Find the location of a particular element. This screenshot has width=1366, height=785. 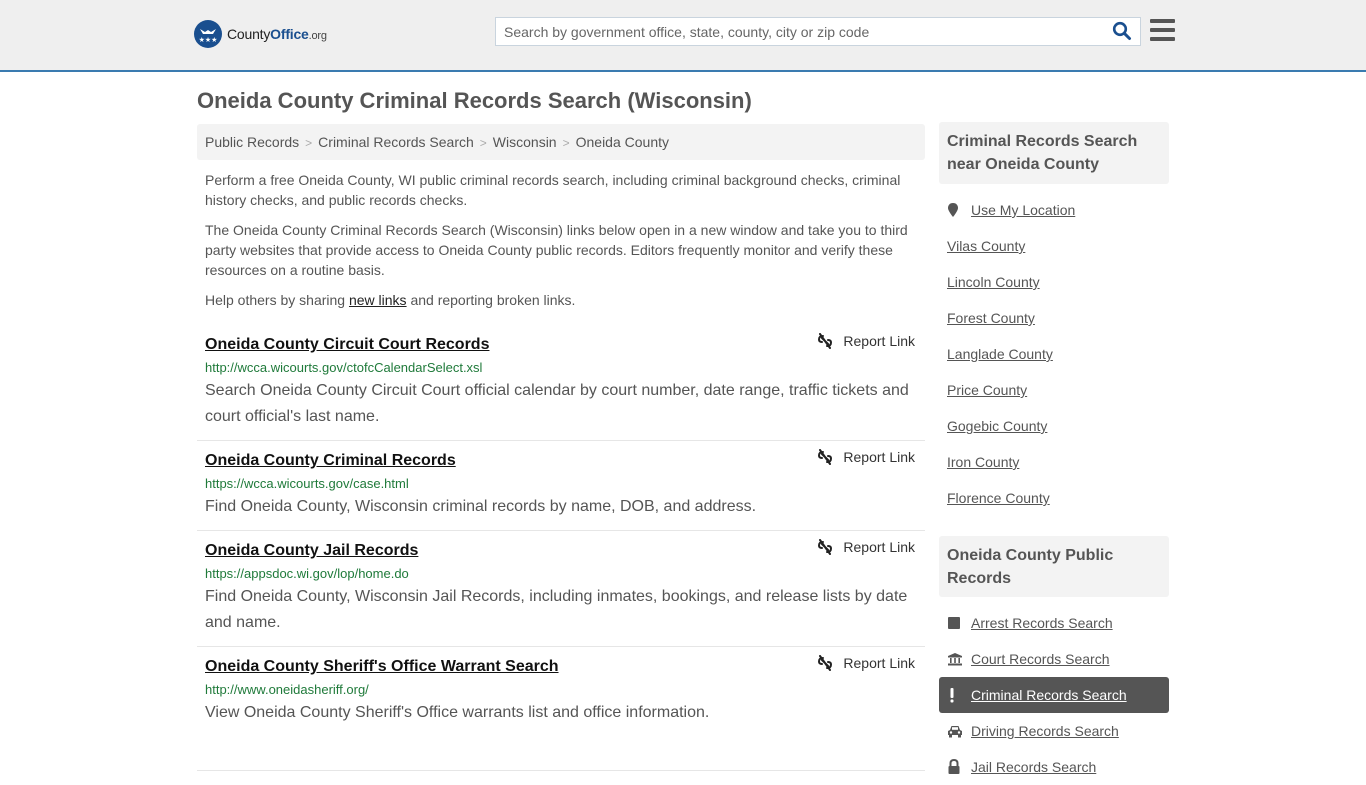

breadcrumb-wisconsin: Wisconsin is located at coordinates (525, 142).